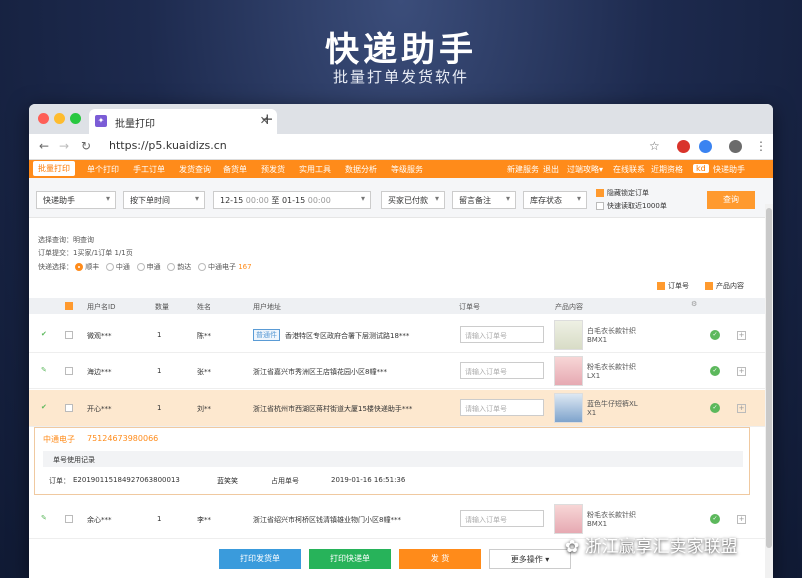  I want to click on carrier-count: 167, so click(245, 267).